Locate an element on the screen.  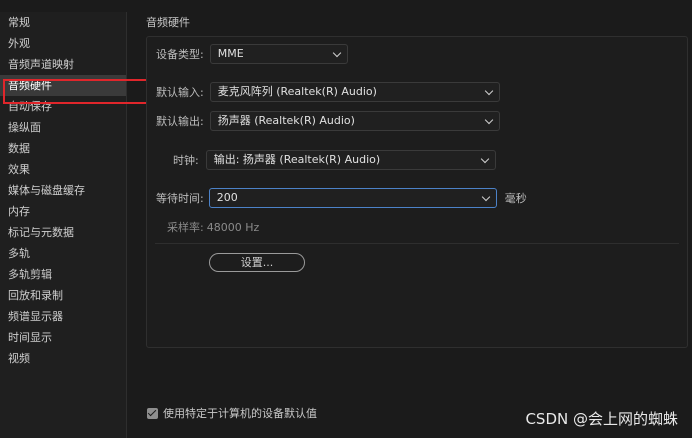
sidebar-item-playback-recording: 回放和录制 is located at coordinates (63, 295).